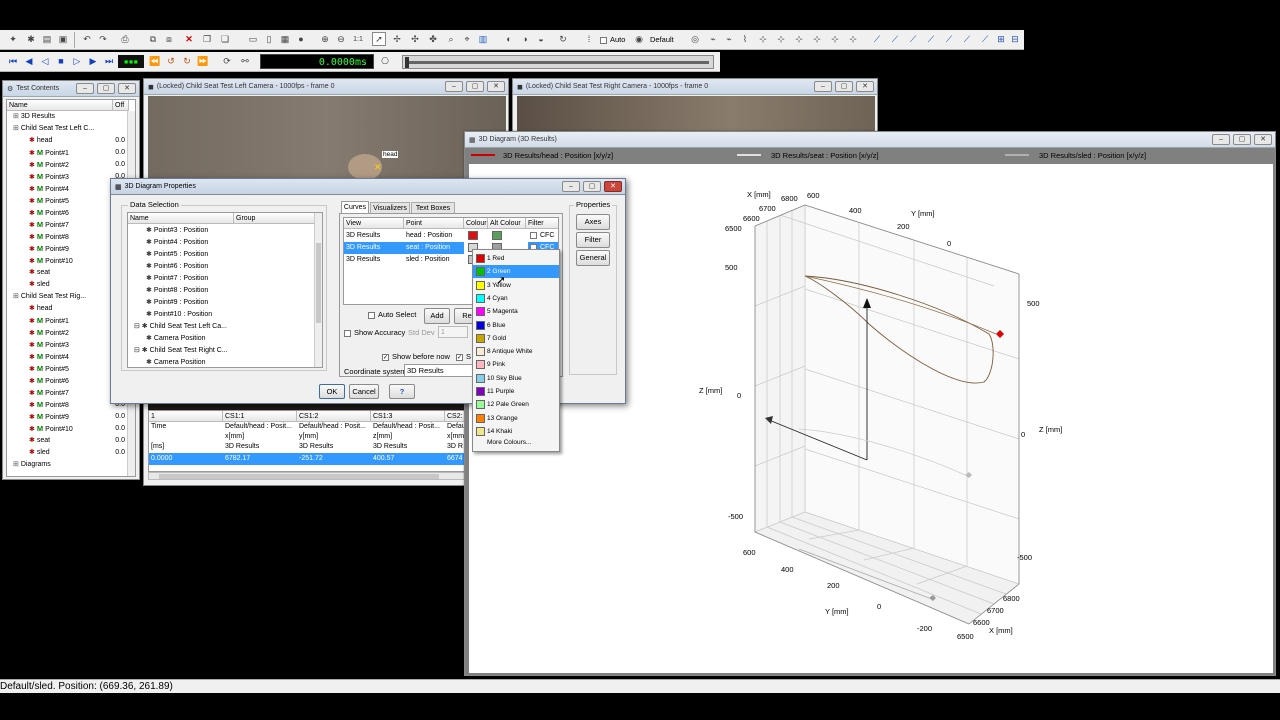 This screenshot has width=1280, height=720. What do you see at coordinates (695, 39) in the screenshot?
I see `camera-icon: ◎` at bounding box center [695, 39].